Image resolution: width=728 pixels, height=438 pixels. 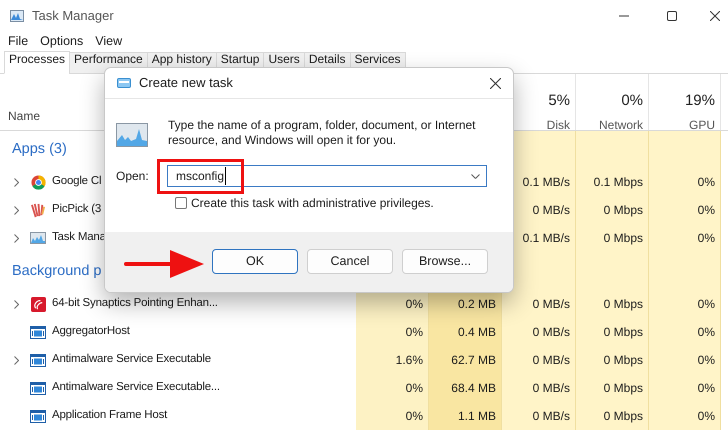 I want to click on table-cell: 68.4 MB, so click(x=465, y=388).